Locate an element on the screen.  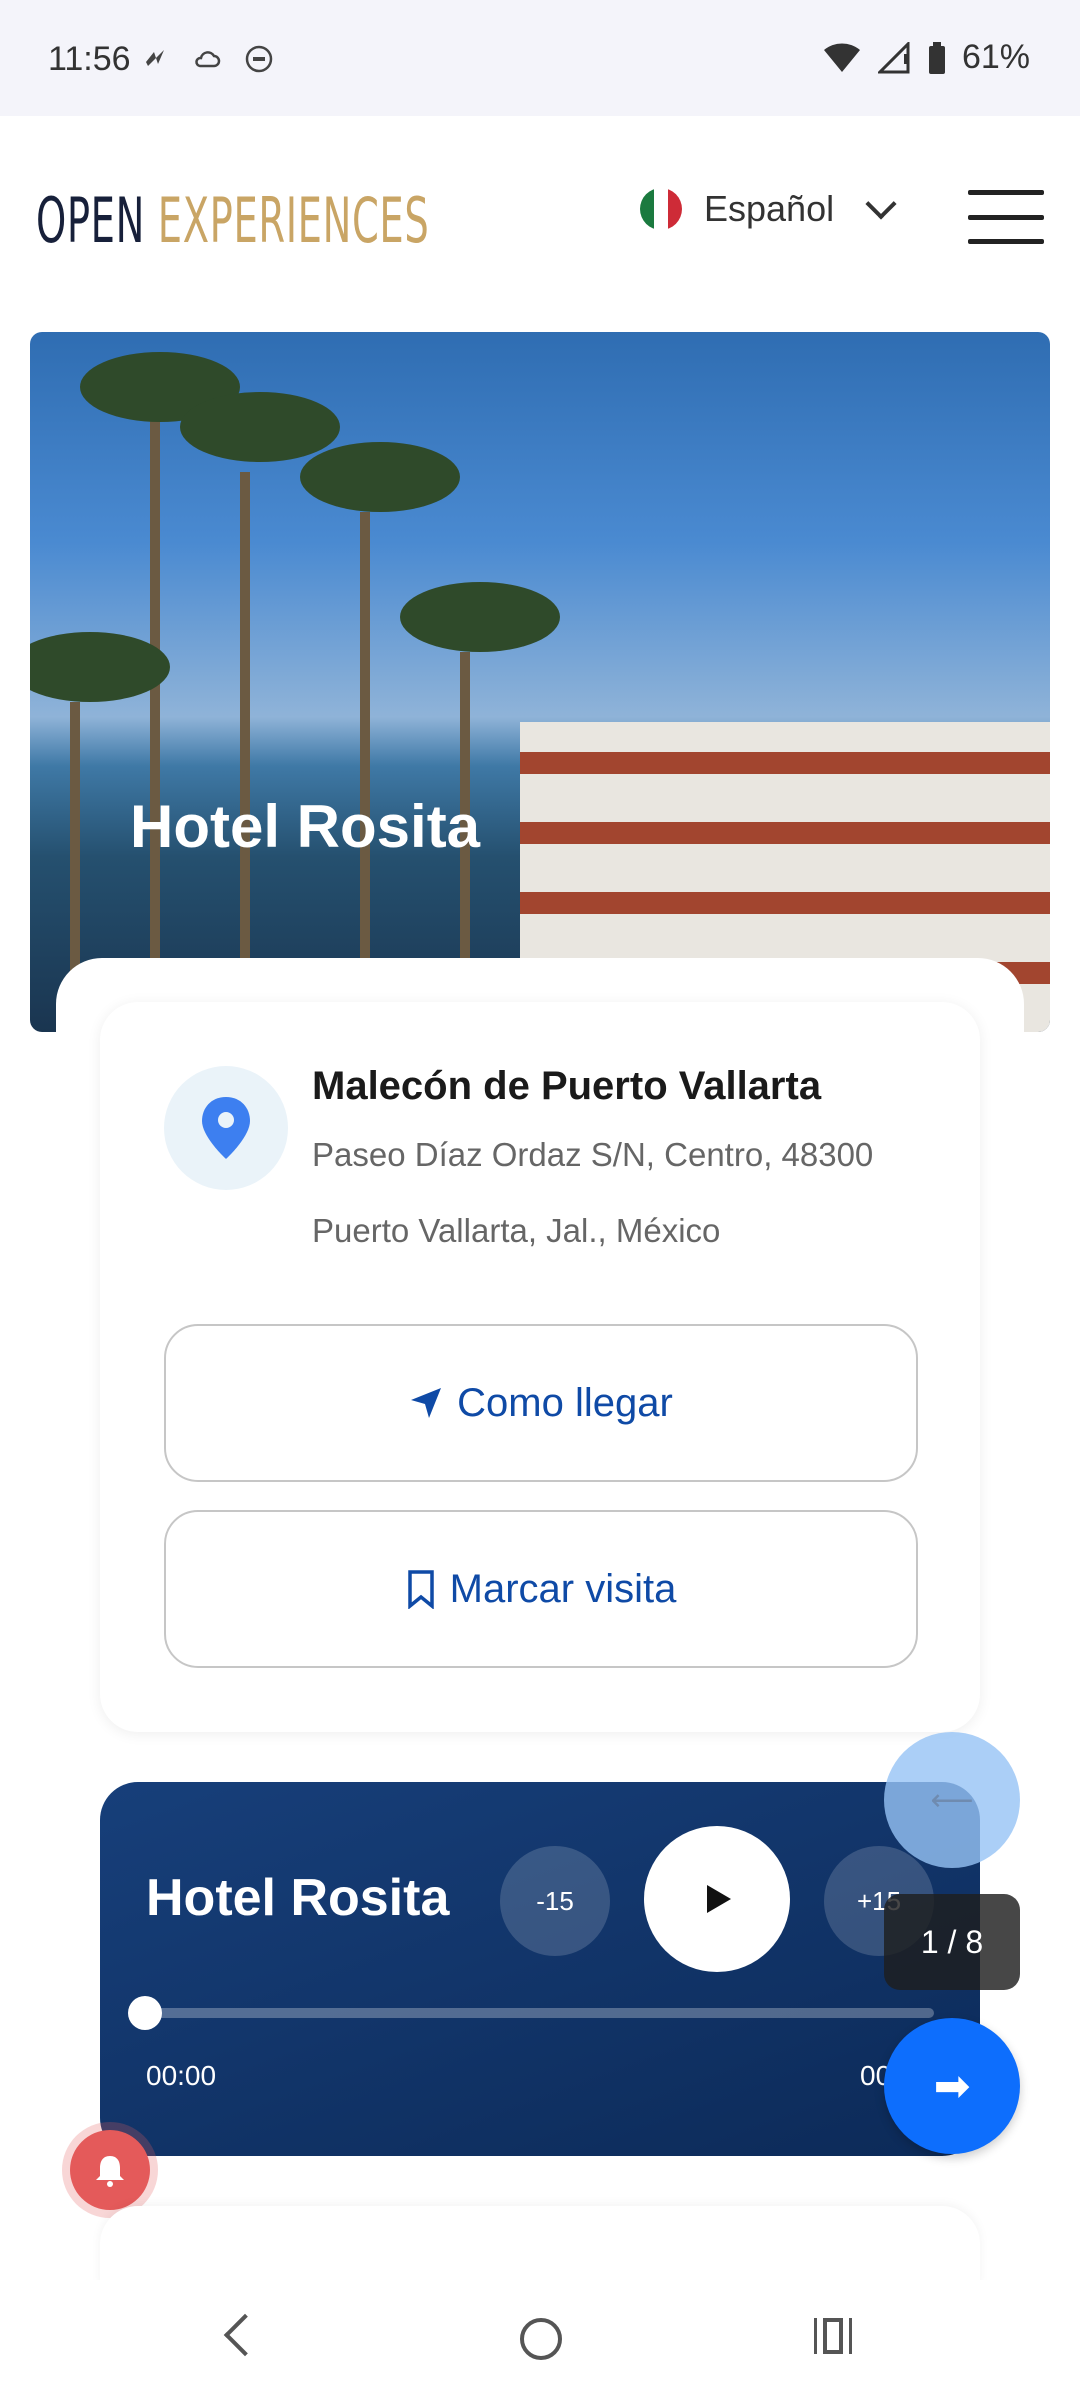
language-label: Español is located at coordinates (769, 208).